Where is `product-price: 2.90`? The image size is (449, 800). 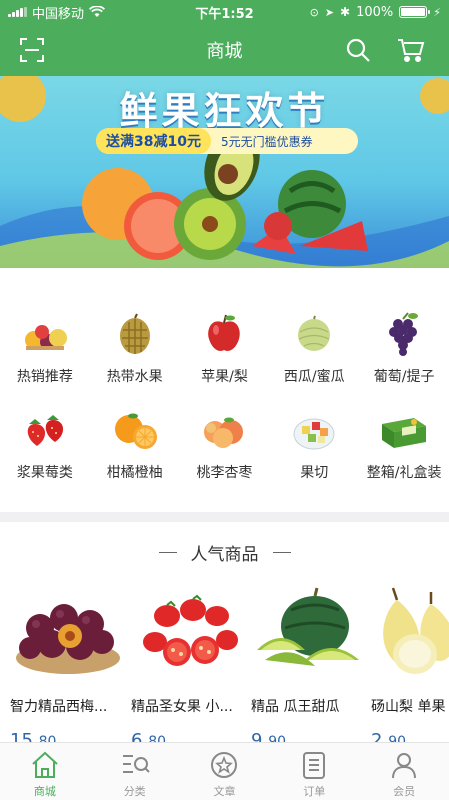 product-price: 2.90 is located at coordinates (410, 736).